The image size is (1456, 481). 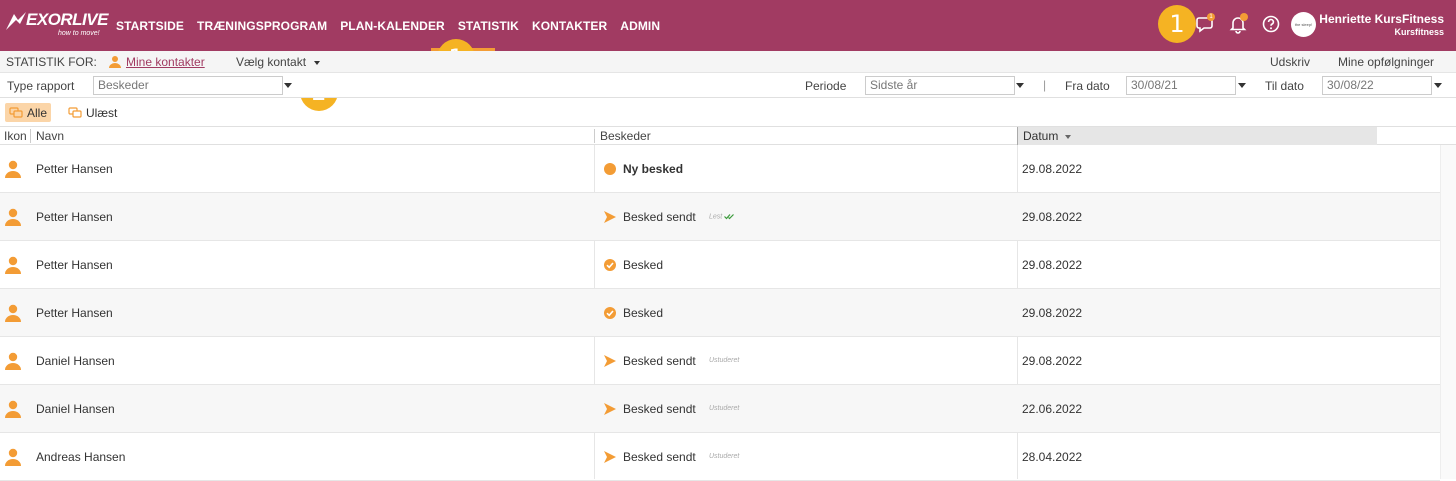 I want to click on report-type-select: Beskeder, so click(x=188, y=85).